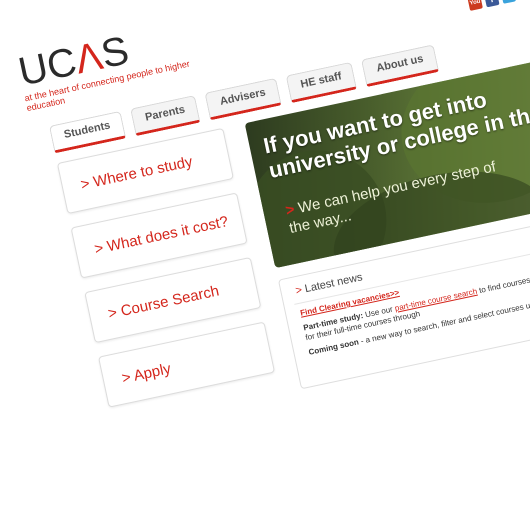  I want to click on social-links: You f t, so click(492, 5).